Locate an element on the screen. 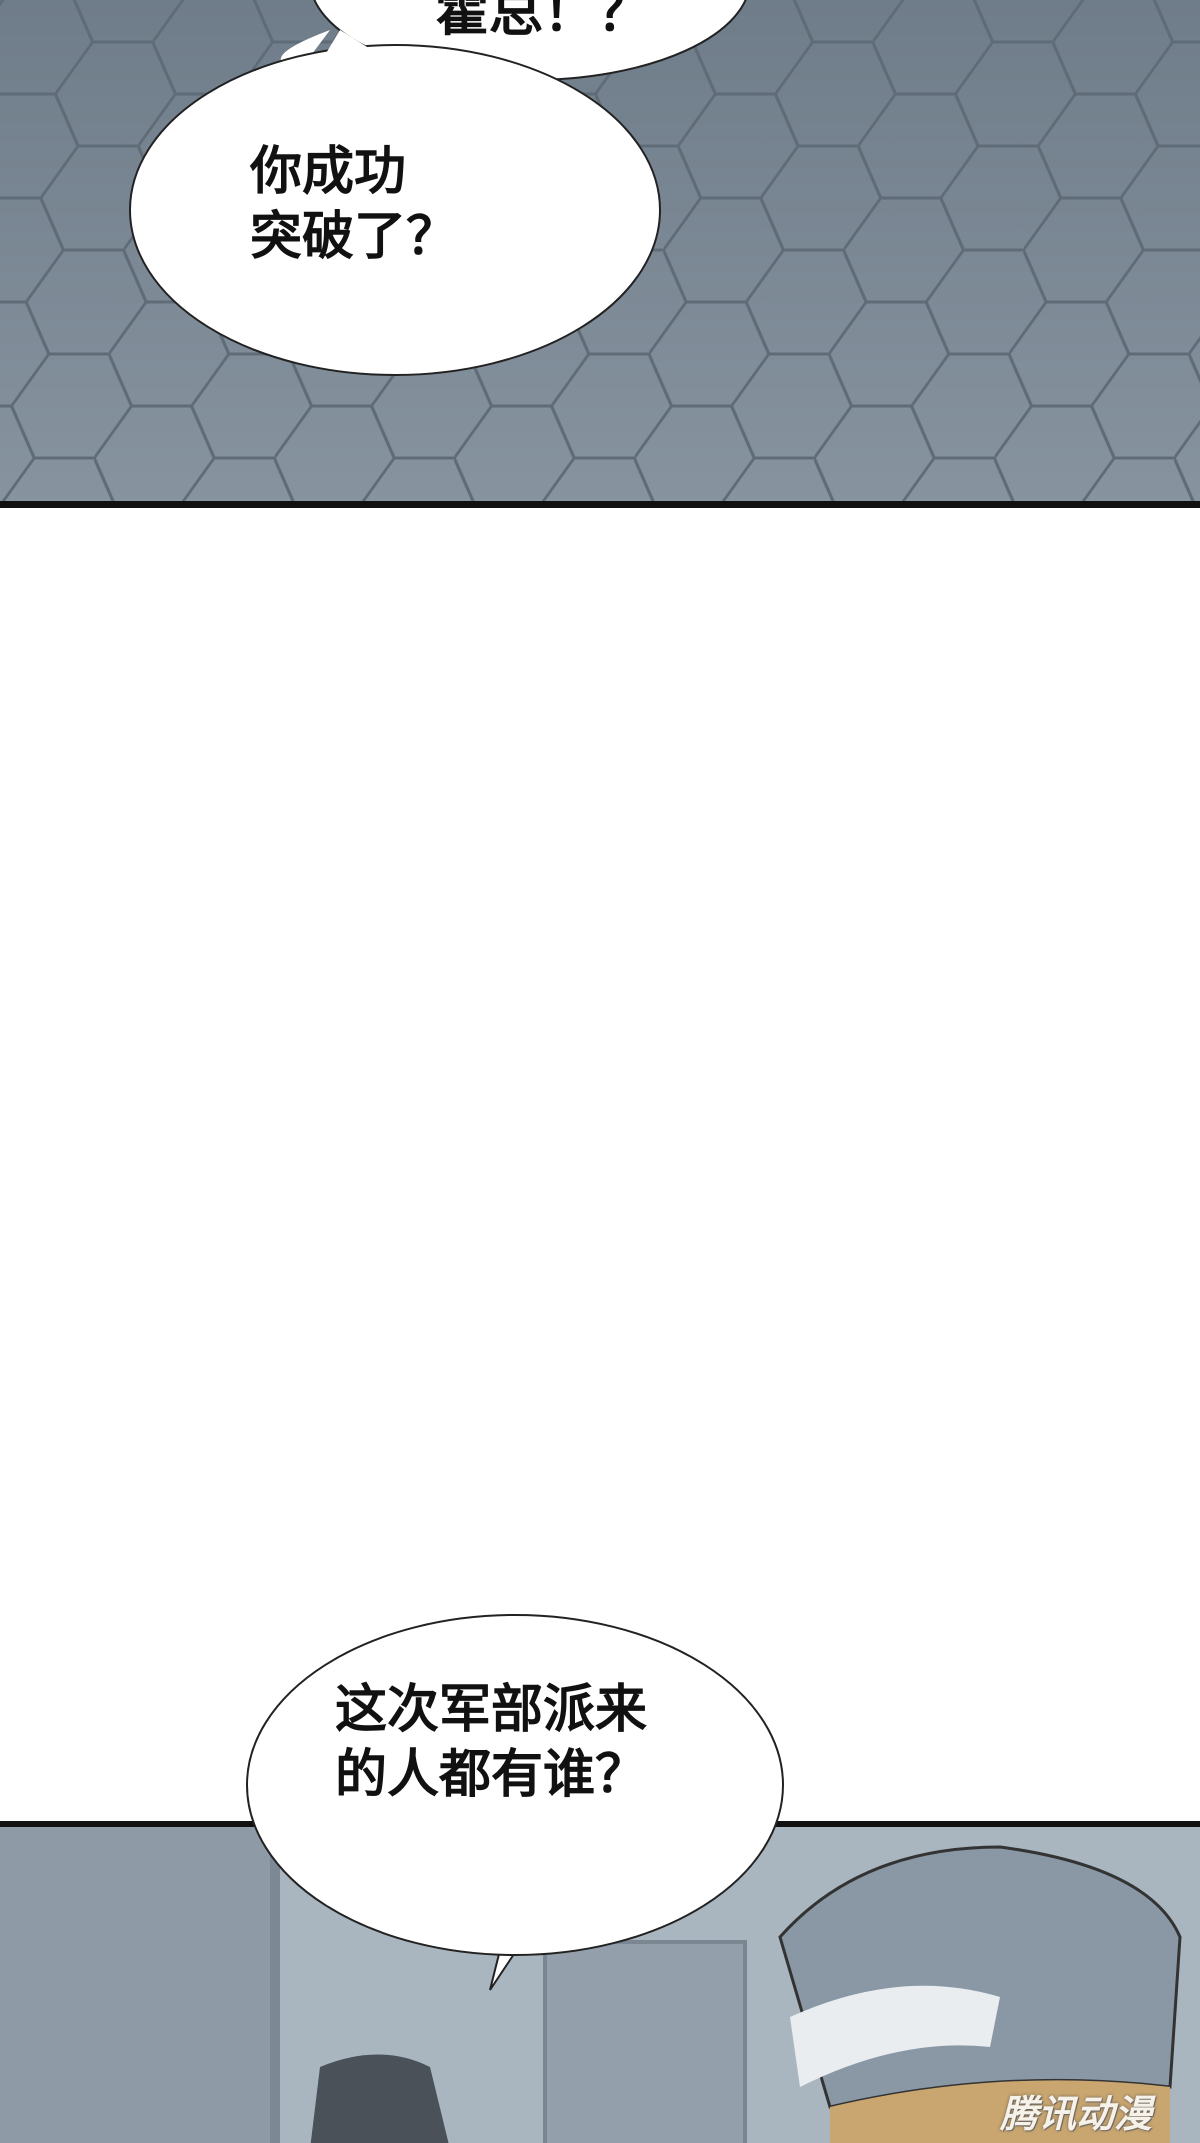 Image resolution: width=1200 pixels, height=2143 pixels. watermark-logo: 腾讯动漫 is located at coordinates (1076, 2114).